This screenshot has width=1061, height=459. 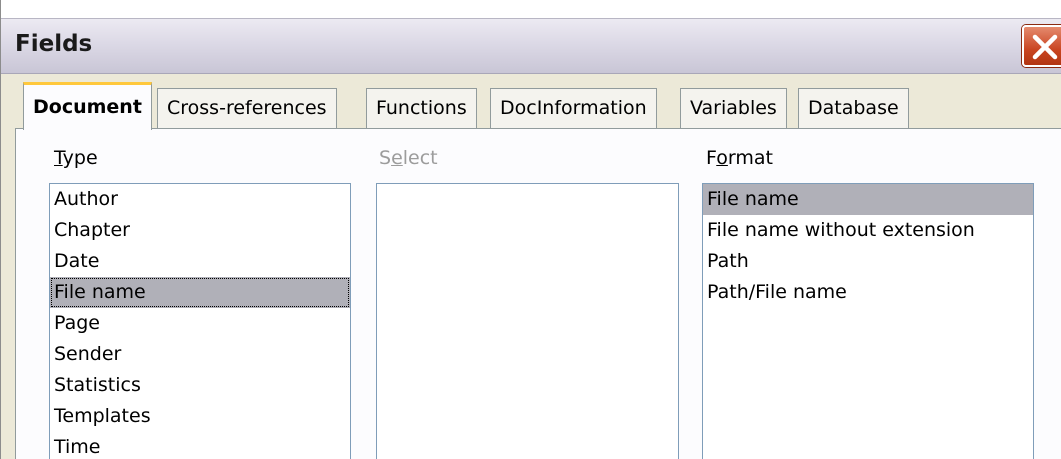 I want to click on select-label: Select, so click(x=408, y=158).